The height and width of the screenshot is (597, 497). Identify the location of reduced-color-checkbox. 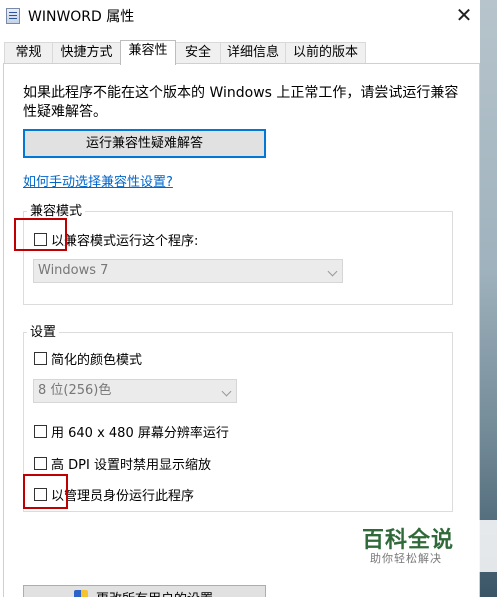
(40, 358).